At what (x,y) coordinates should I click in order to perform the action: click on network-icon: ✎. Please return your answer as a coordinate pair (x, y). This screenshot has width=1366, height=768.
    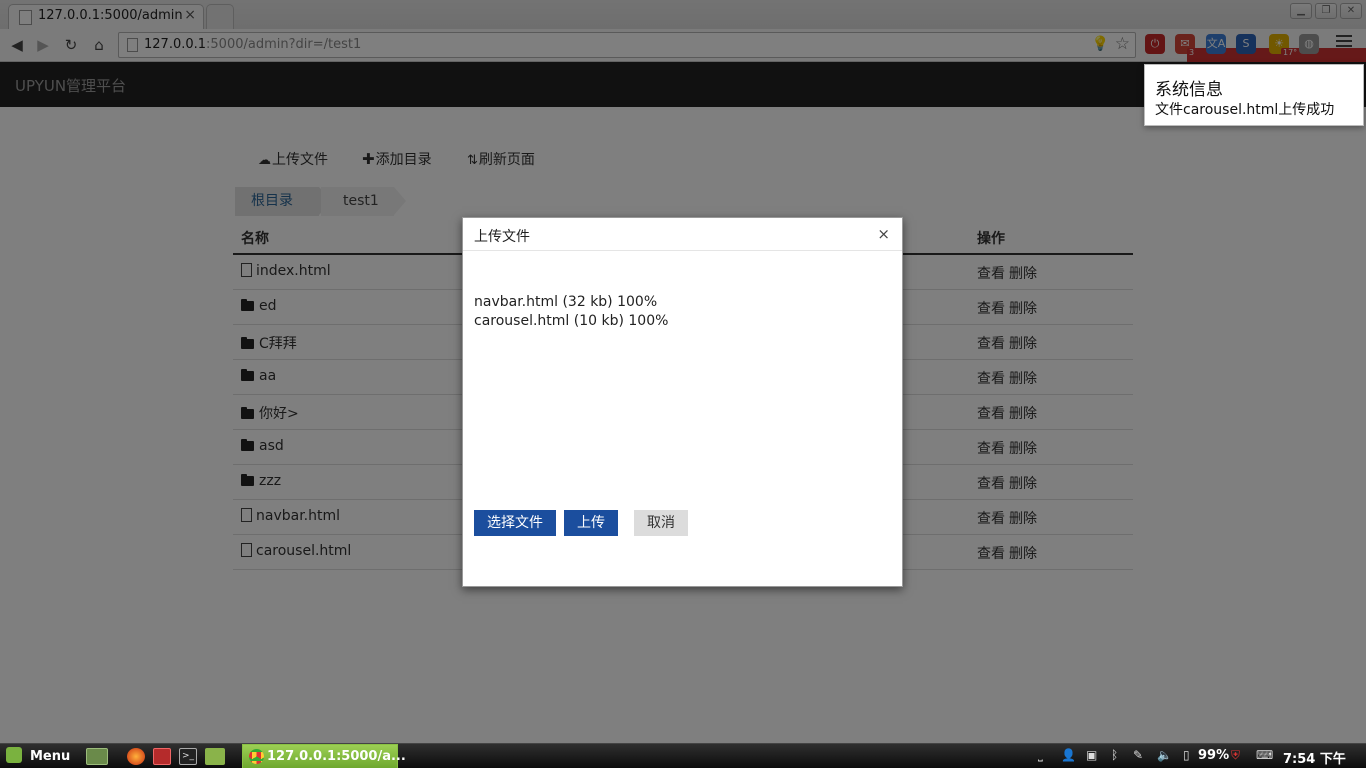
    Looking at the image, I should click on (1138, 755).